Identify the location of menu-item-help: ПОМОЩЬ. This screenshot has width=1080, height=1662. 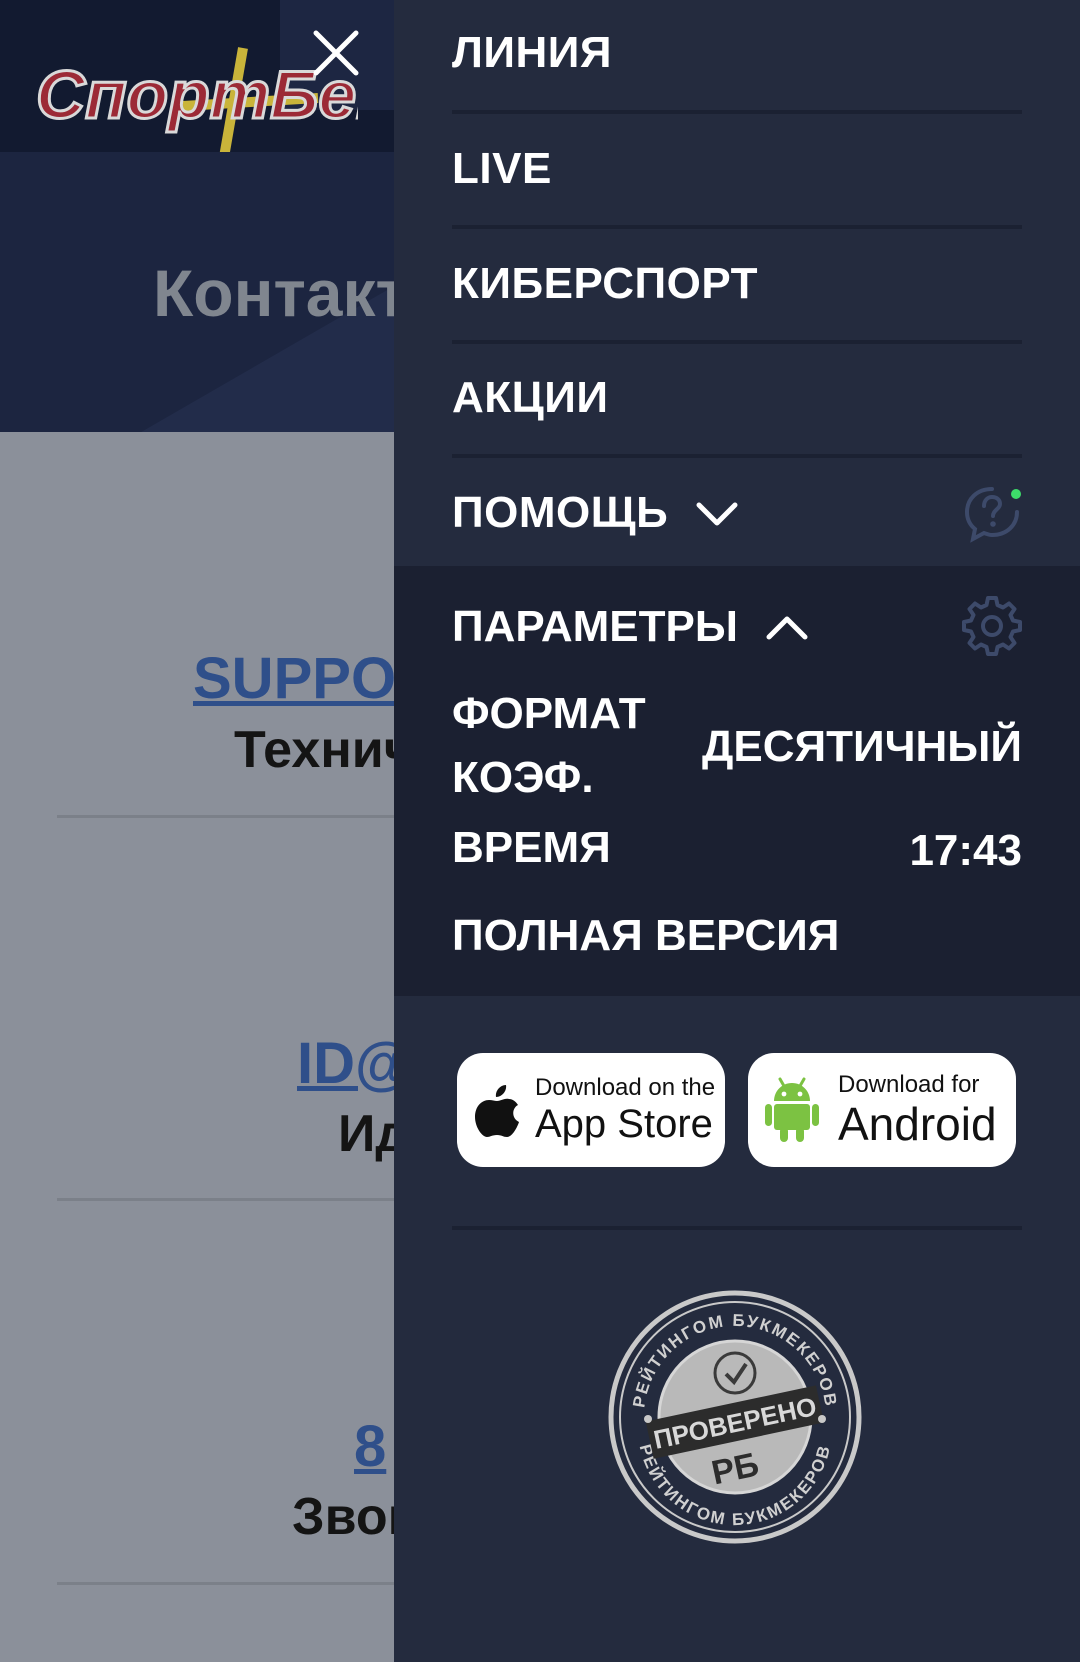
(737, 513).